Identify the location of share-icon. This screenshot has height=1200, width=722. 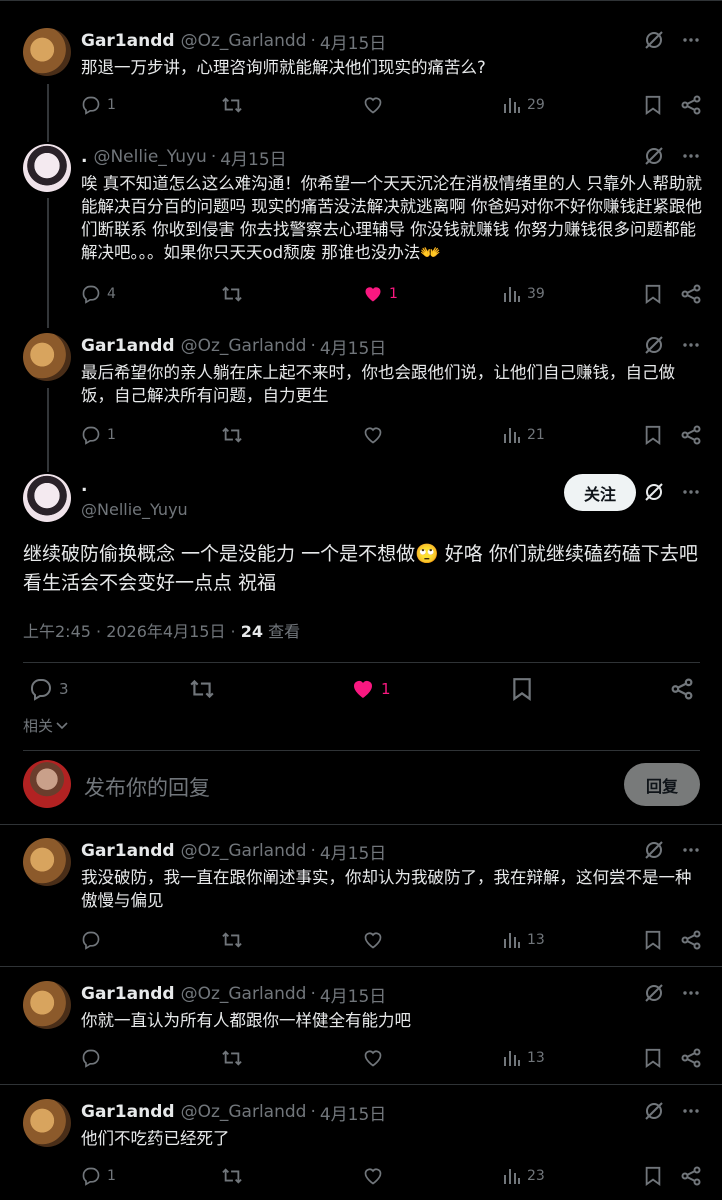
(691, 940).